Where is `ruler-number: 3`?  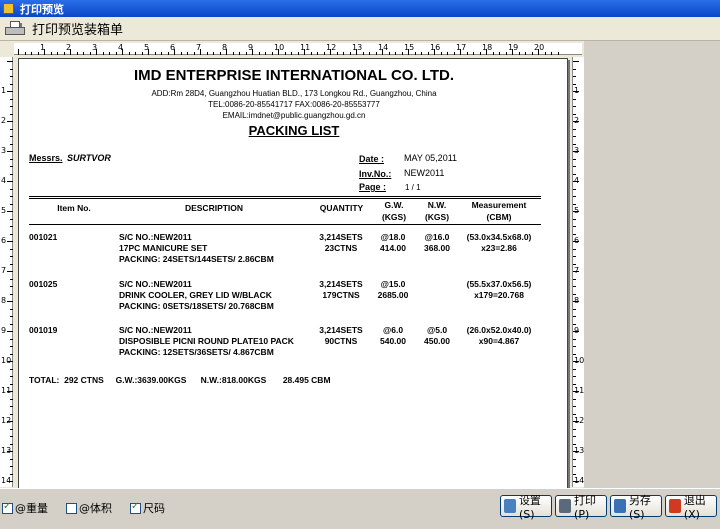 ruler-number: 3 is located at coordinates (95, 47).